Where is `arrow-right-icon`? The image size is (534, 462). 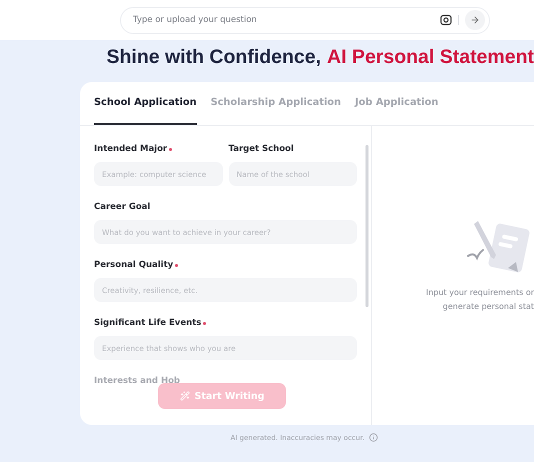 arrow-right-icon is located at coordinates (475, 20).